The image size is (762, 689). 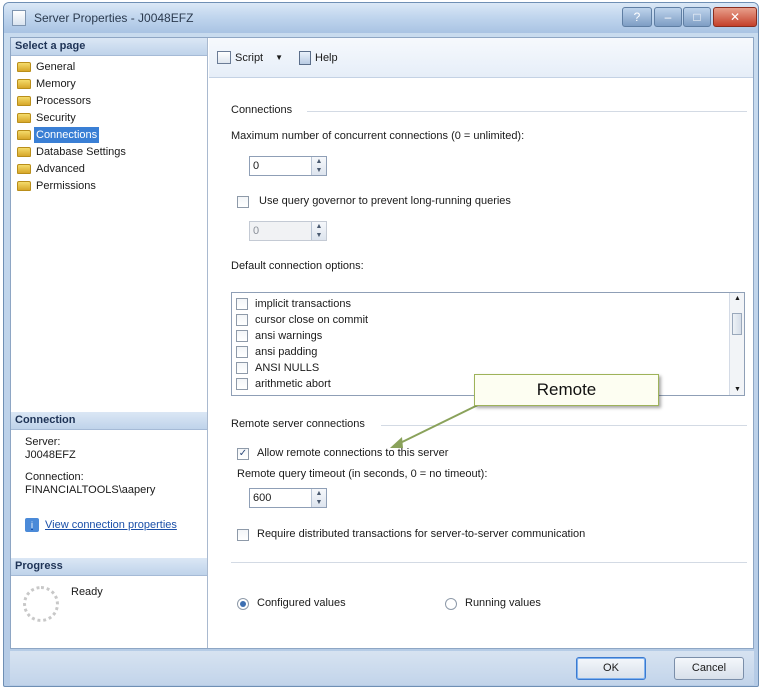 I want to click on scroll-down-icon: ▼, so click(x=737, y=389).